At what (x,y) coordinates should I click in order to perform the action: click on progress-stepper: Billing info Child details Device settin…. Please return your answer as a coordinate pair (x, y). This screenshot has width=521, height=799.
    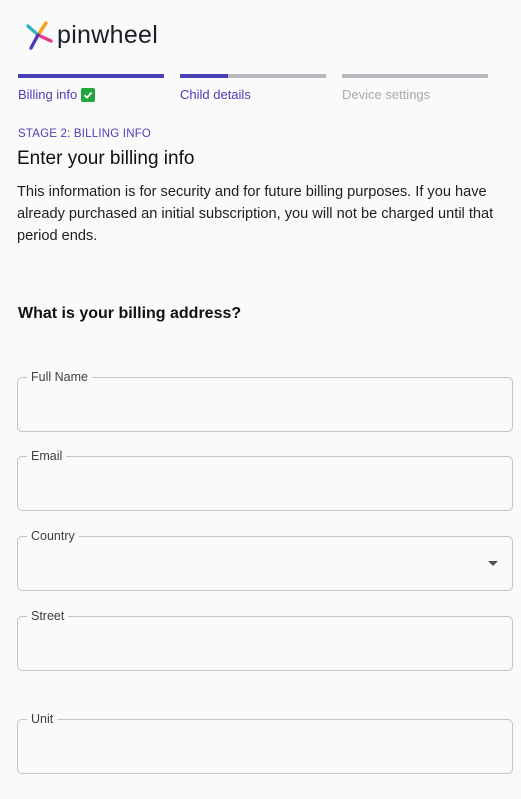
    Looking at the image, I should click on (253, 88).